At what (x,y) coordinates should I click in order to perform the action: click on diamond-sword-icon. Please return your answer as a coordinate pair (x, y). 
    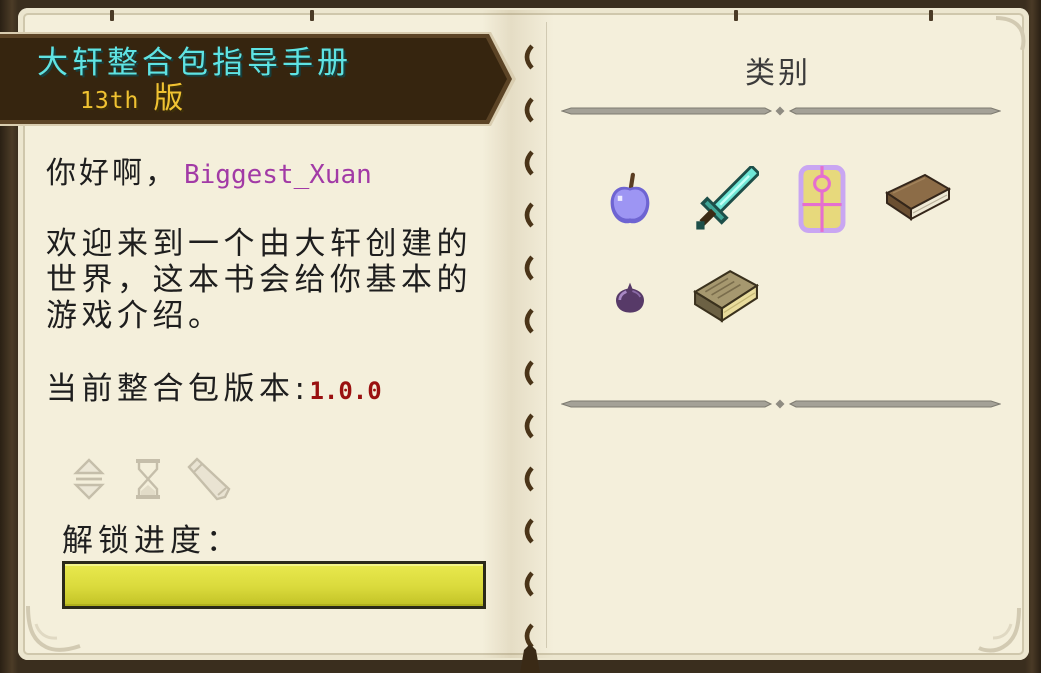
    Looking at the image, I should click on (727, 198).